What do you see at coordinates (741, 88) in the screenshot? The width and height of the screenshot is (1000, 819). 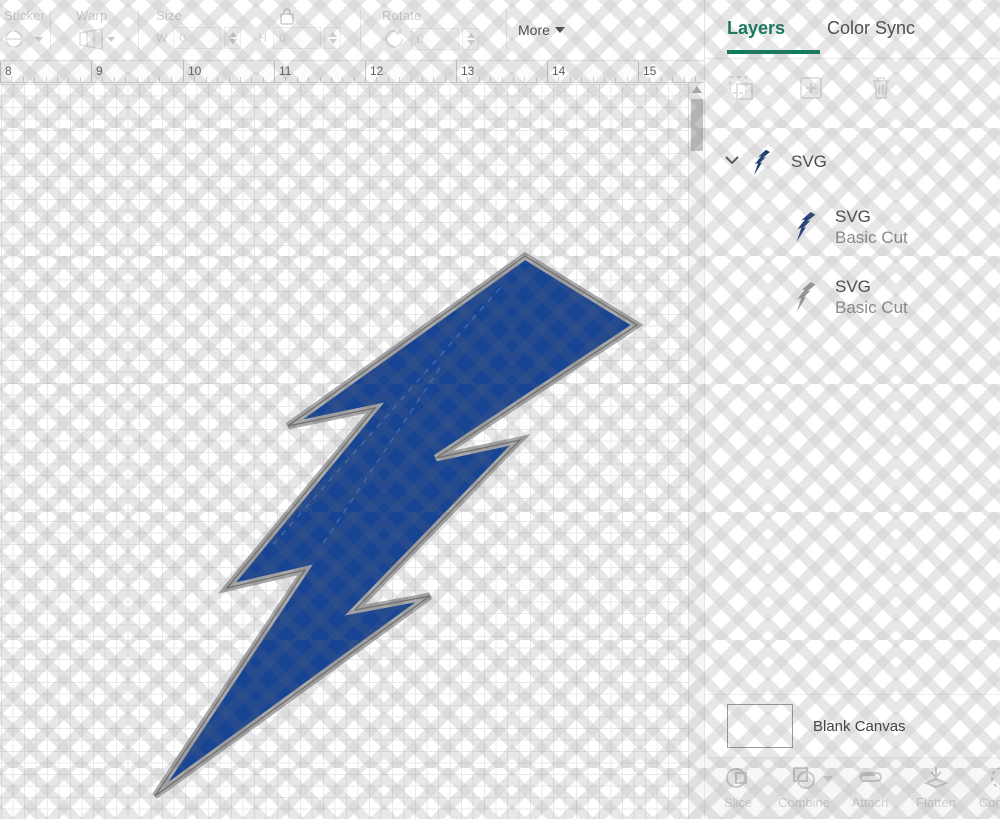 I see `group-layers-icon` at bounding box center [741, 88].